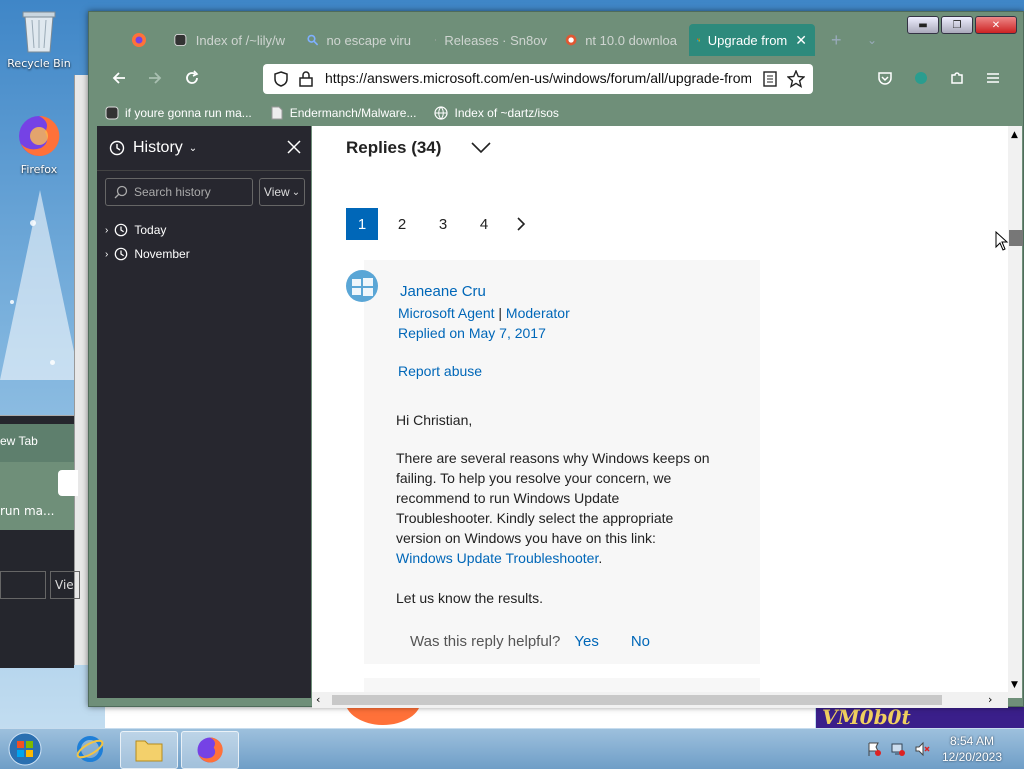  I want to click on start-button, so click(25, 749).